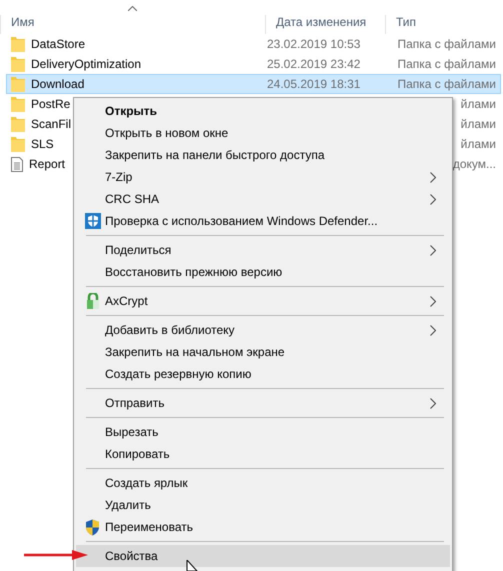  Describe the element at coordinates (263, 133) in the screenshot. I see `menu-item: Открыть в новом окне` at that location.